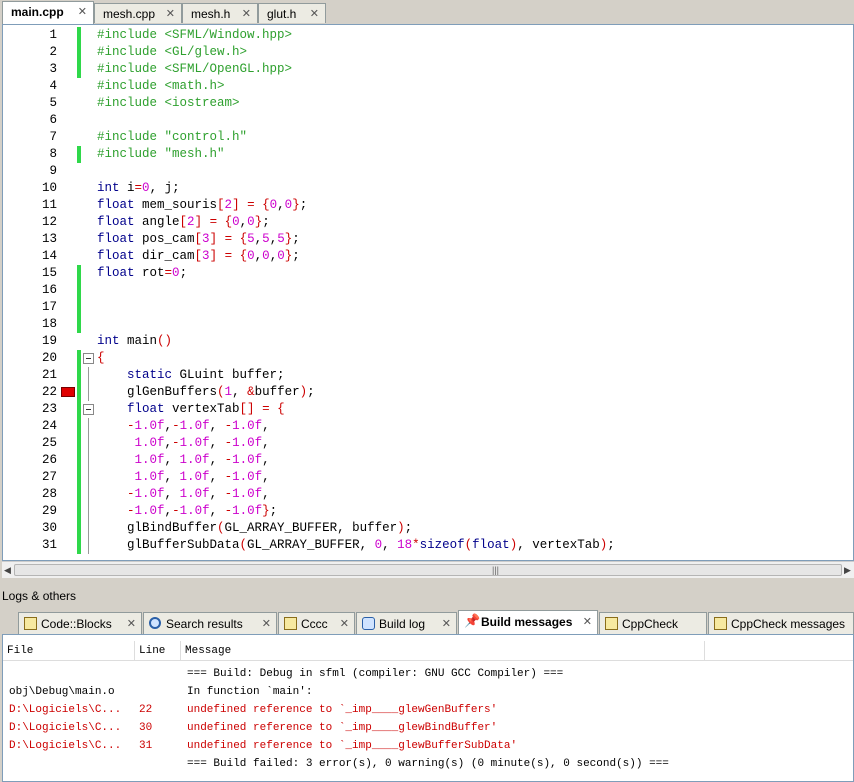 This screenshot has width=854, height=782. What do you see at coordinates (53, 154) in the screenshot?
I see `line-number: 8` at bounding box center [53, 154].